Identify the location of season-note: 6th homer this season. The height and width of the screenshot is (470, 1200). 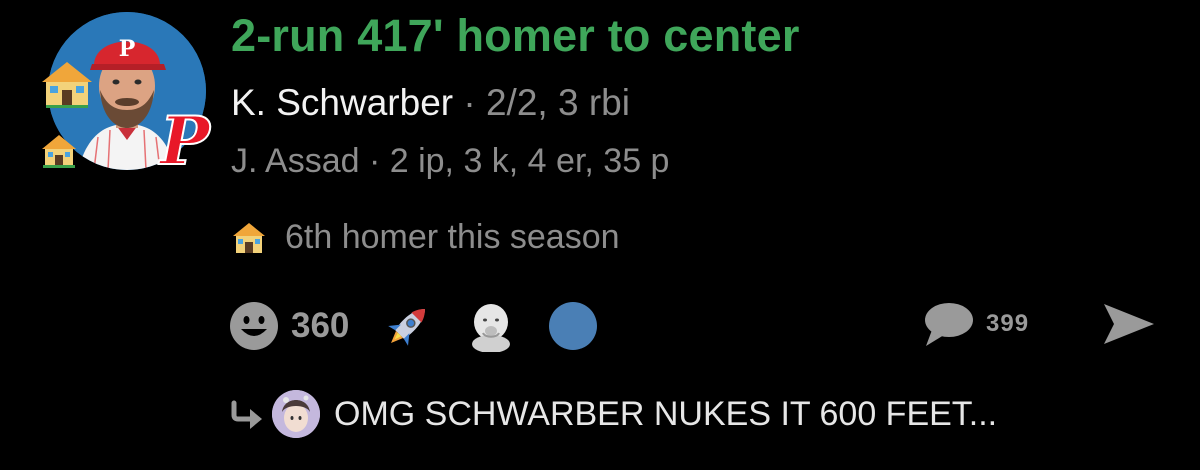
(425, 237).